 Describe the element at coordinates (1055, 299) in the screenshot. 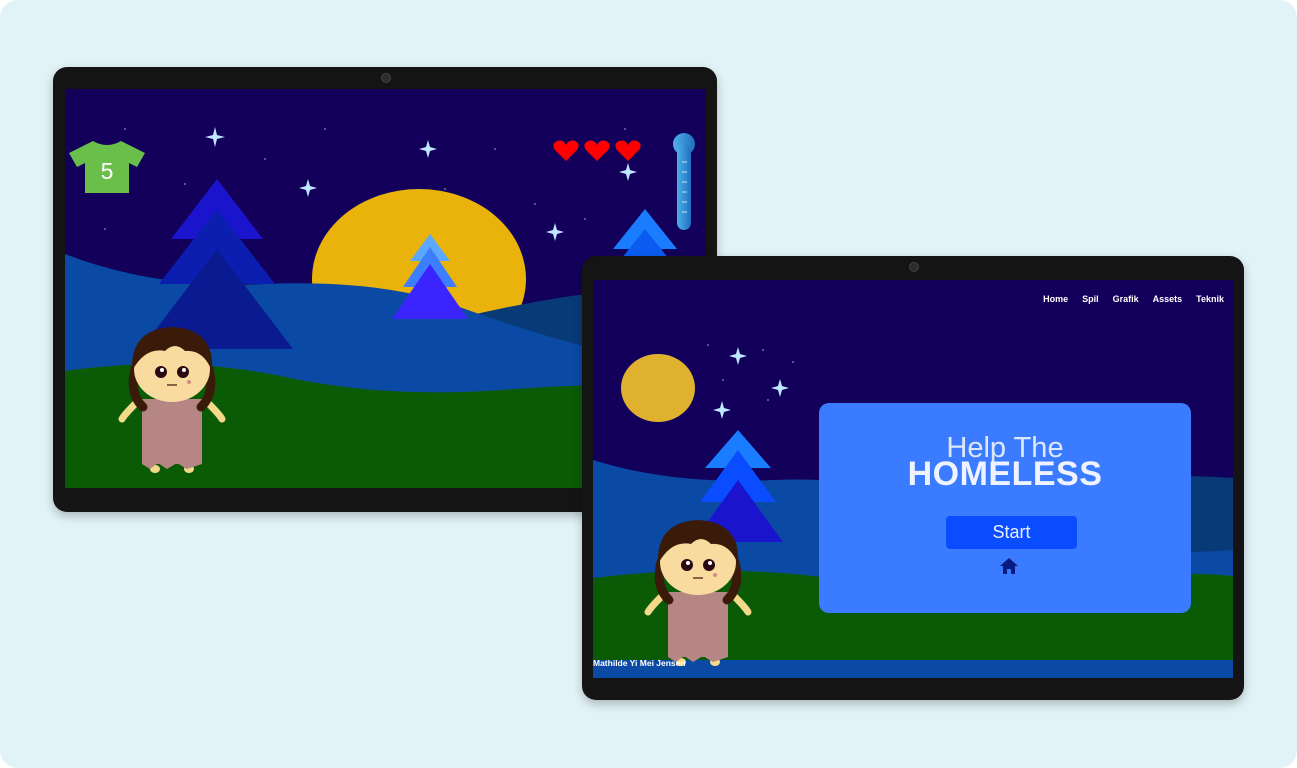

I see `nav-home: Home` at that location.